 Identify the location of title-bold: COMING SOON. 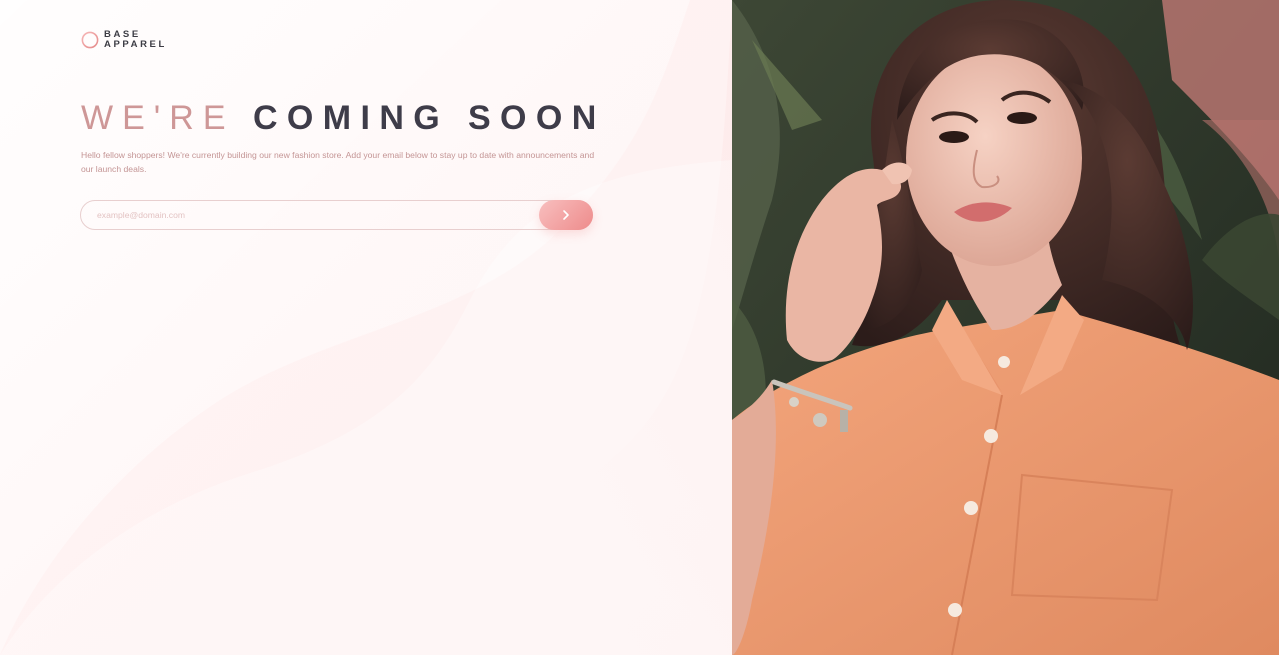
(429, 118).